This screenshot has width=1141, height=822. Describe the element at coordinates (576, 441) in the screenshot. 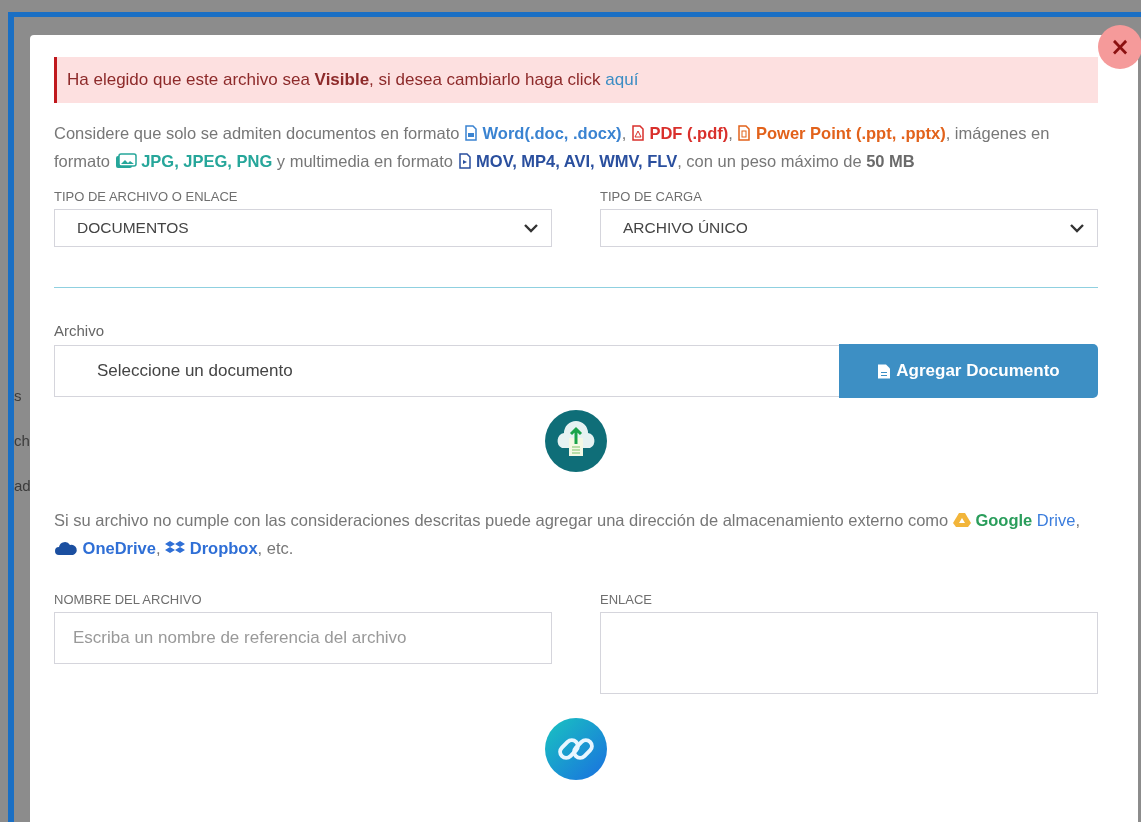

I see `cloud-upload-icon` at that location.